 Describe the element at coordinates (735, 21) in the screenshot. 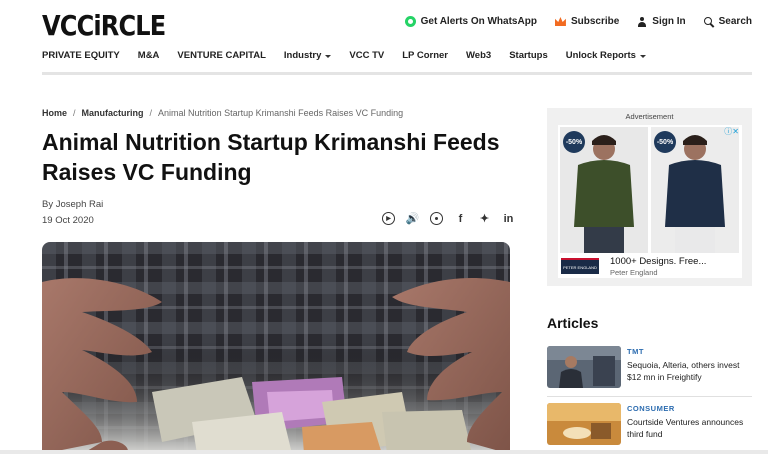

I see `search-label: Search` at that location.